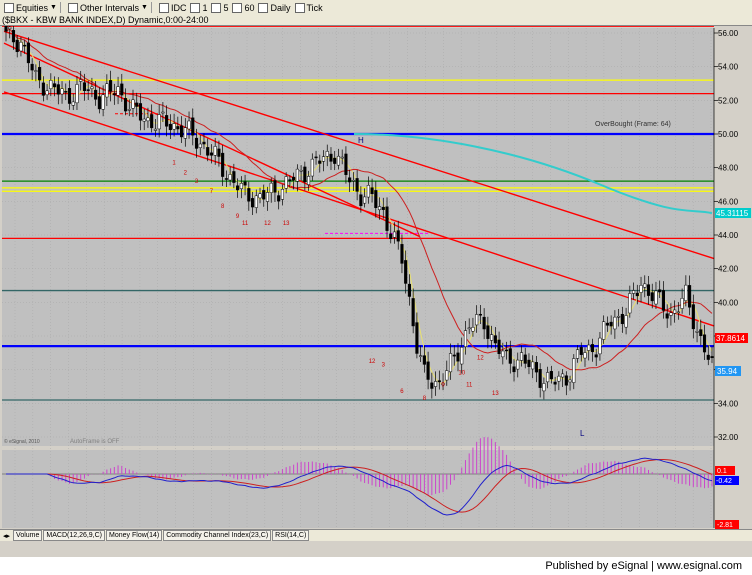 This screenshot has width=752, height=575. Describe the element at coordinates (198, 7) in the screenshot. I see `interval-1-button: 1` at that location.